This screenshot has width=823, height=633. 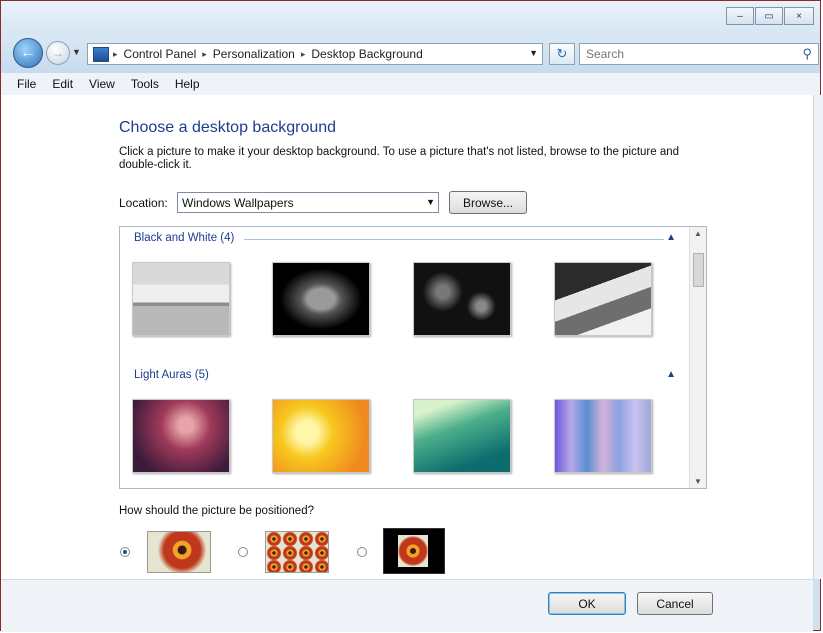 What do you see at coordinates (297, 552) in the screenshot?
I see `position-preview-tile` at bounding box center [297, 552].